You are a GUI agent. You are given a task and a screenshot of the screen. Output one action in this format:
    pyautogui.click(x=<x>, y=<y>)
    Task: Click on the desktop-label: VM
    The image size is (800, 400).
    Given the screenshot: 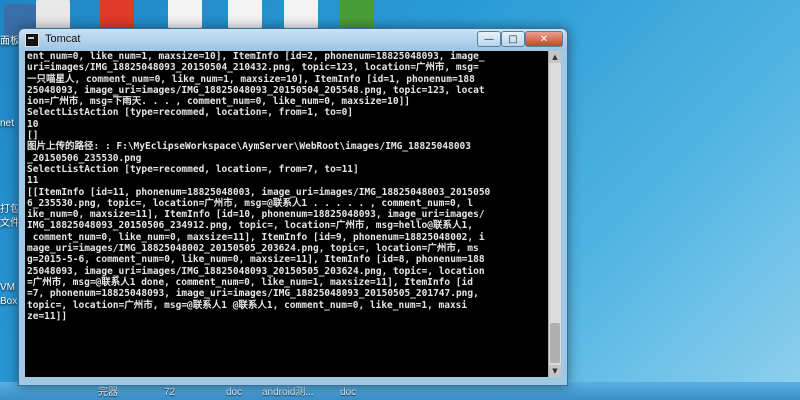 What is the action you would take?
    pyautogui.click(x=7, y=287)
    